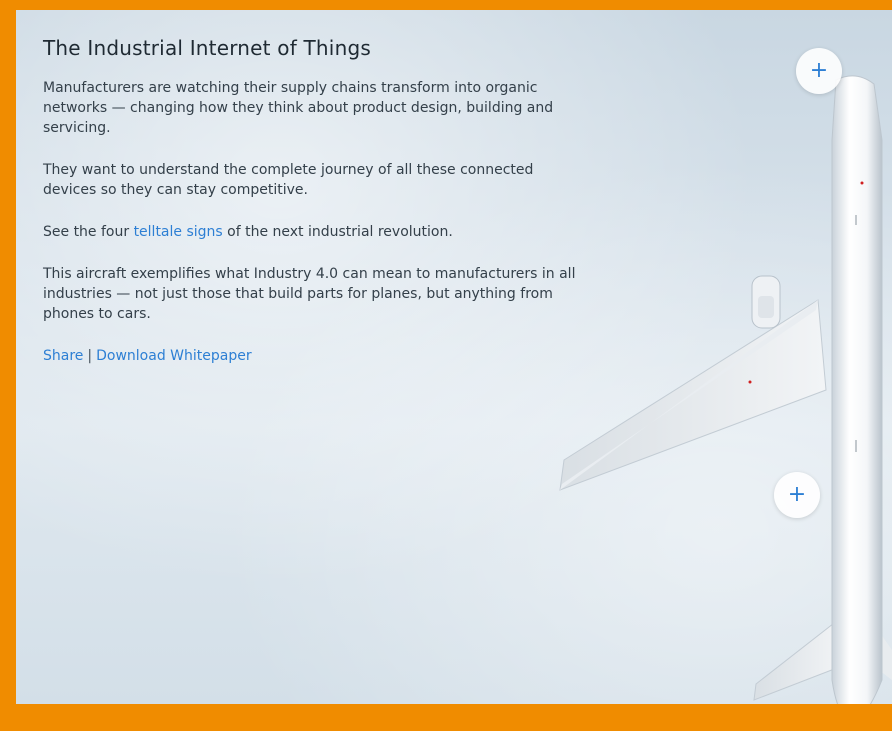 The image size is (892, 731). What do you see at coordinates (454, 717) in the screenshot?
I see `bottom-frame` at bounding box center [454, 717].